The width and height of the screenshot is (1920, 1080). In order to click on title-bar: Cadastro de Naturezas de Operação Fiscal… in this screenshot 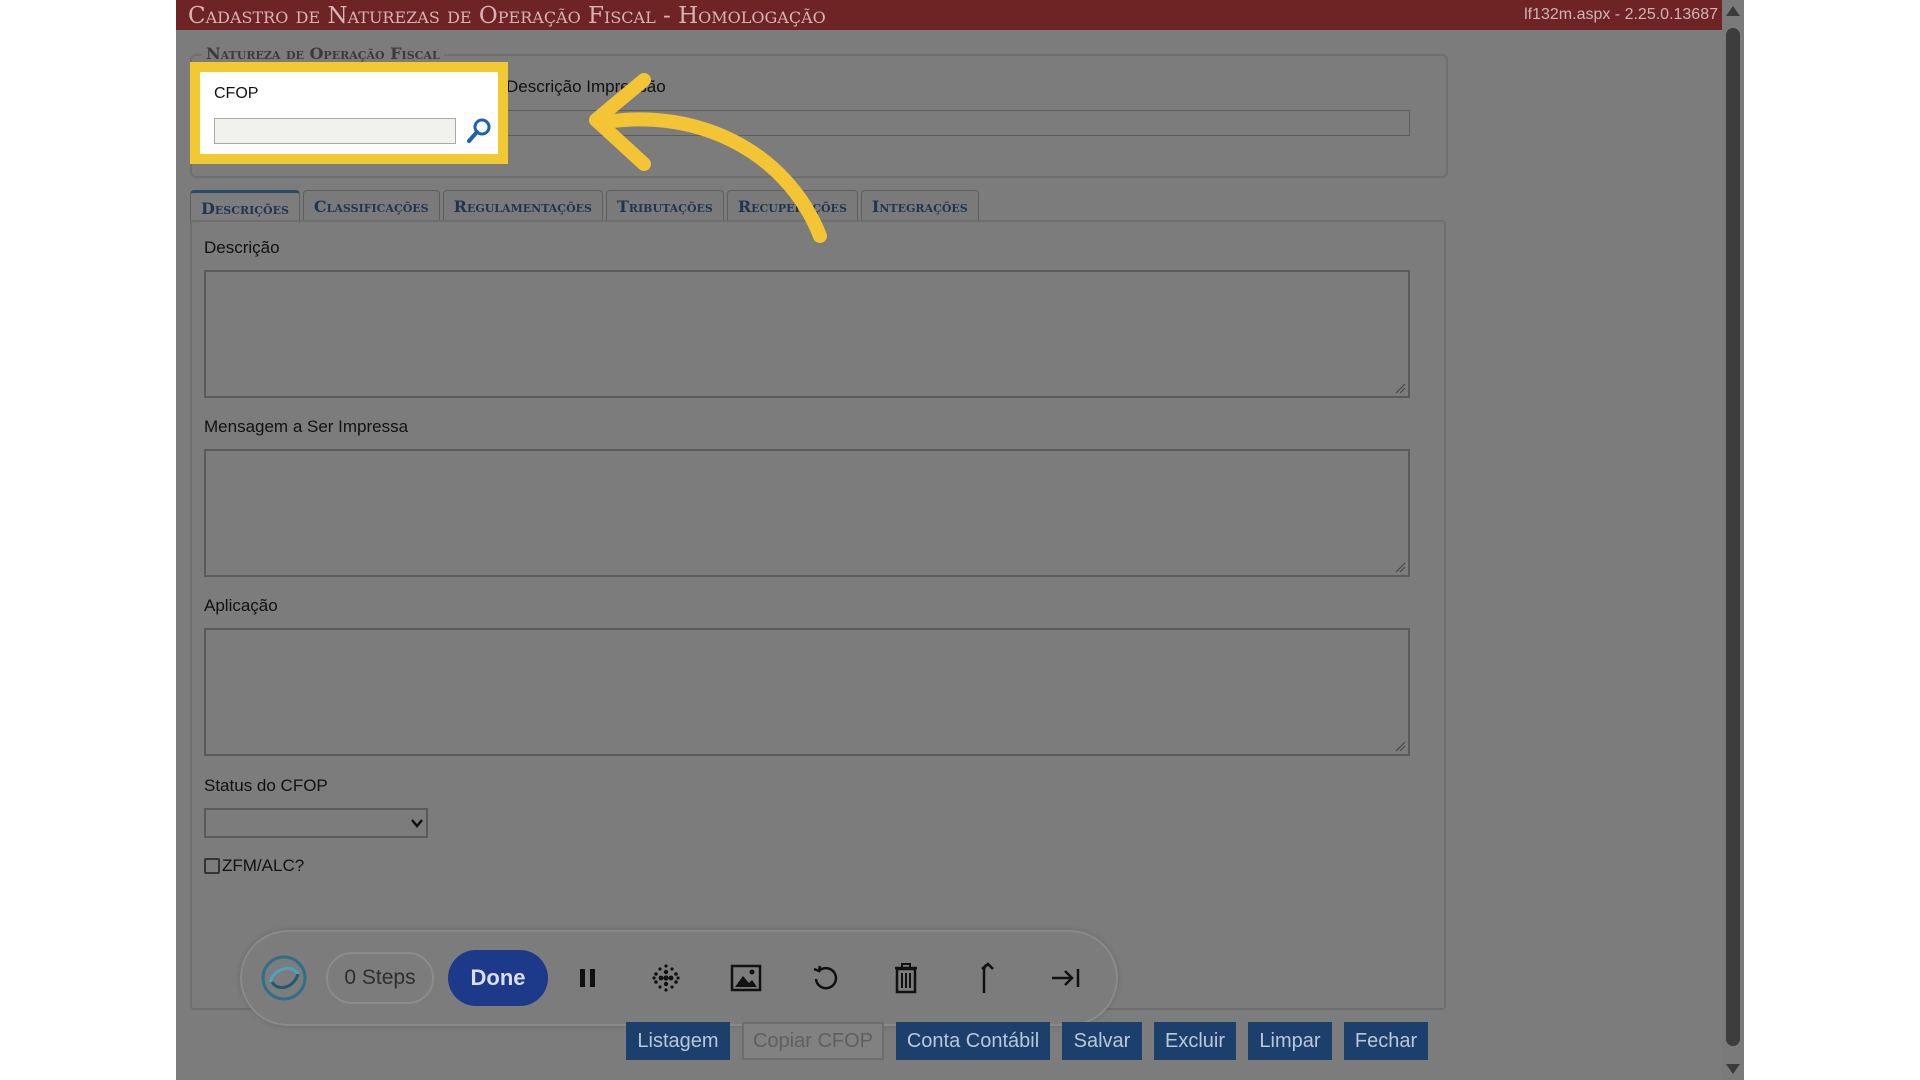, I will do `click(949, 15)`.